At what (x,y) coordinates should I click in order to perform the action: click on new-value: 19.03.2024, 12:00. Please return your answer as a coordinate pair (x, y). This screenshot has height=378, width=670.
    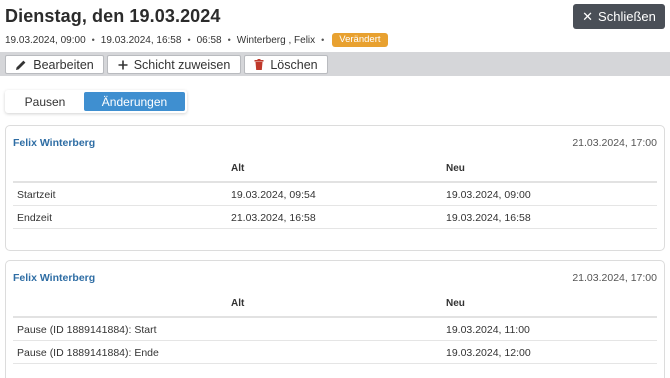
    Looking at the image, I should click on (488, 353).